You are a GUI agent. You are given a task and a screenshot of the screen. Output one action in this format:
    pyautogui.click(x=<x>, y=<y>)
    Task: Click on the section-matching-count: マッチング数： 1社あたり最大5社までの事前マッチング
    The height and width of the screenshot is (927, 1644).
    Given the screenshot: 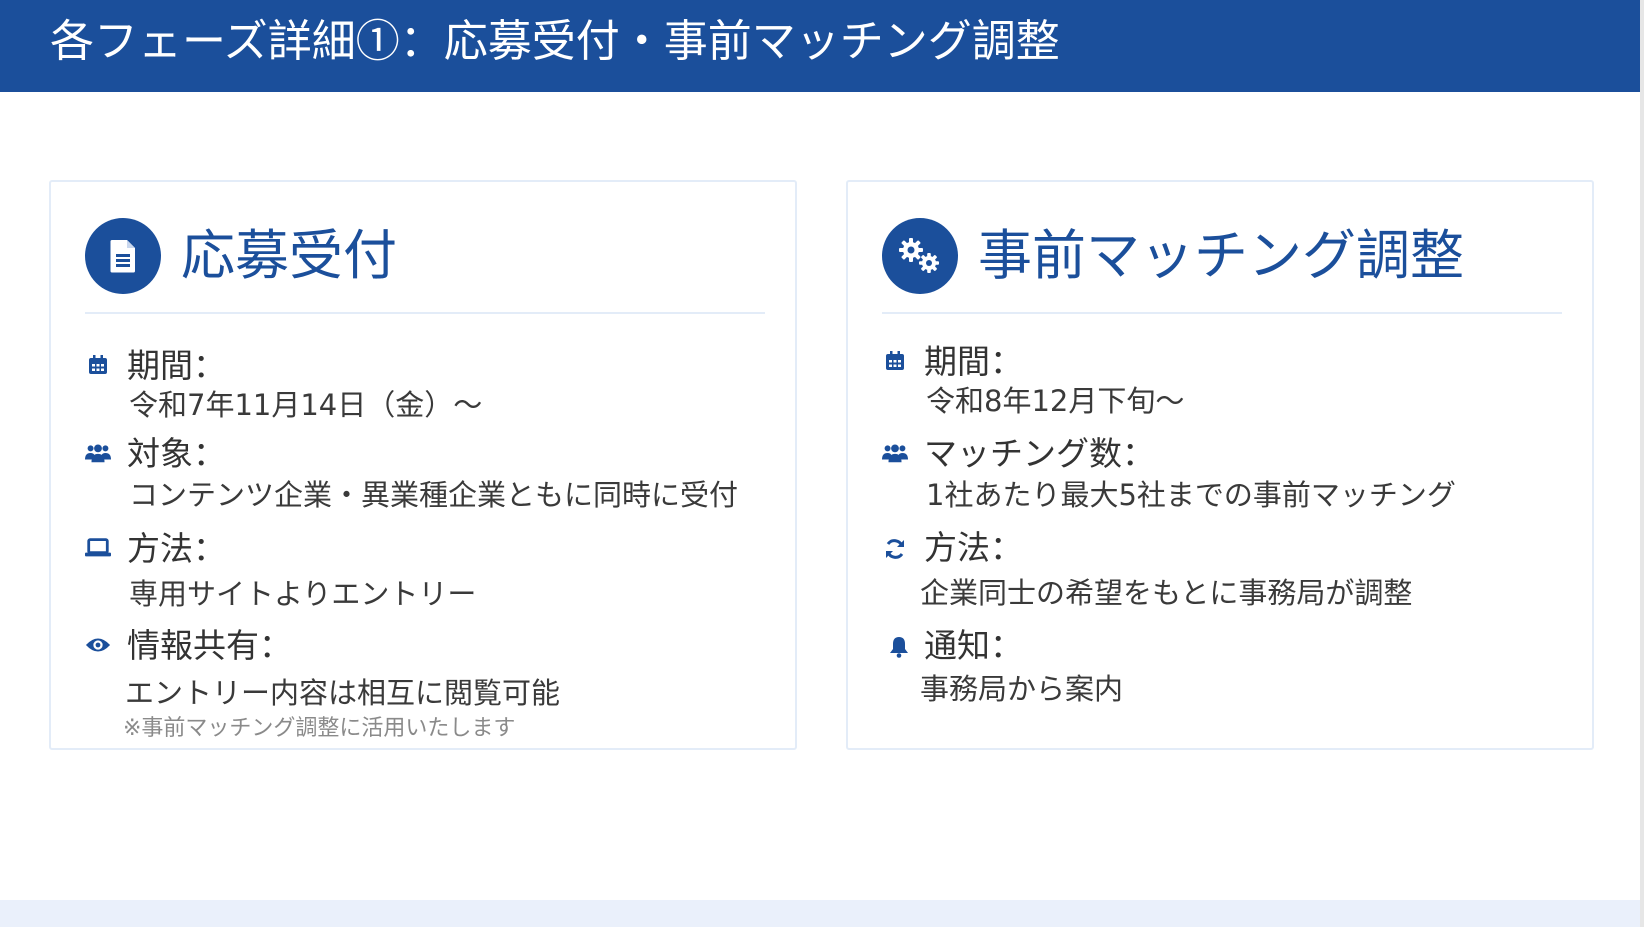 What is the action you would take?
    pyautogui.click(x=1232, y=472)
    